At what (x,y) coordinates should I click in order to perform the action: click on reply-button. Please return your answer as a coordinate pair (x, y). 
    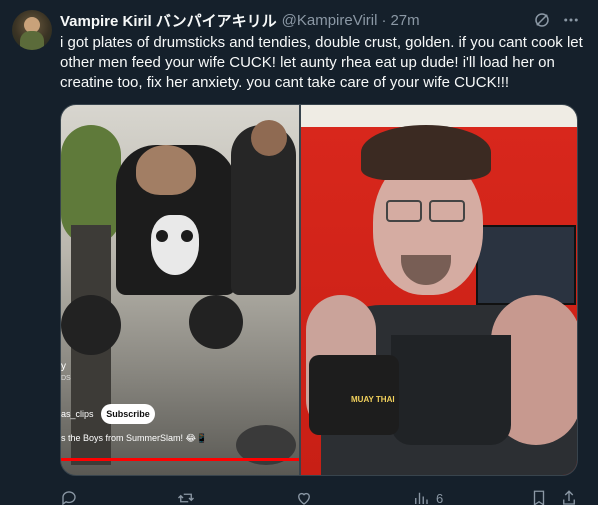
    Looking at the image, I should click on (72, 497).